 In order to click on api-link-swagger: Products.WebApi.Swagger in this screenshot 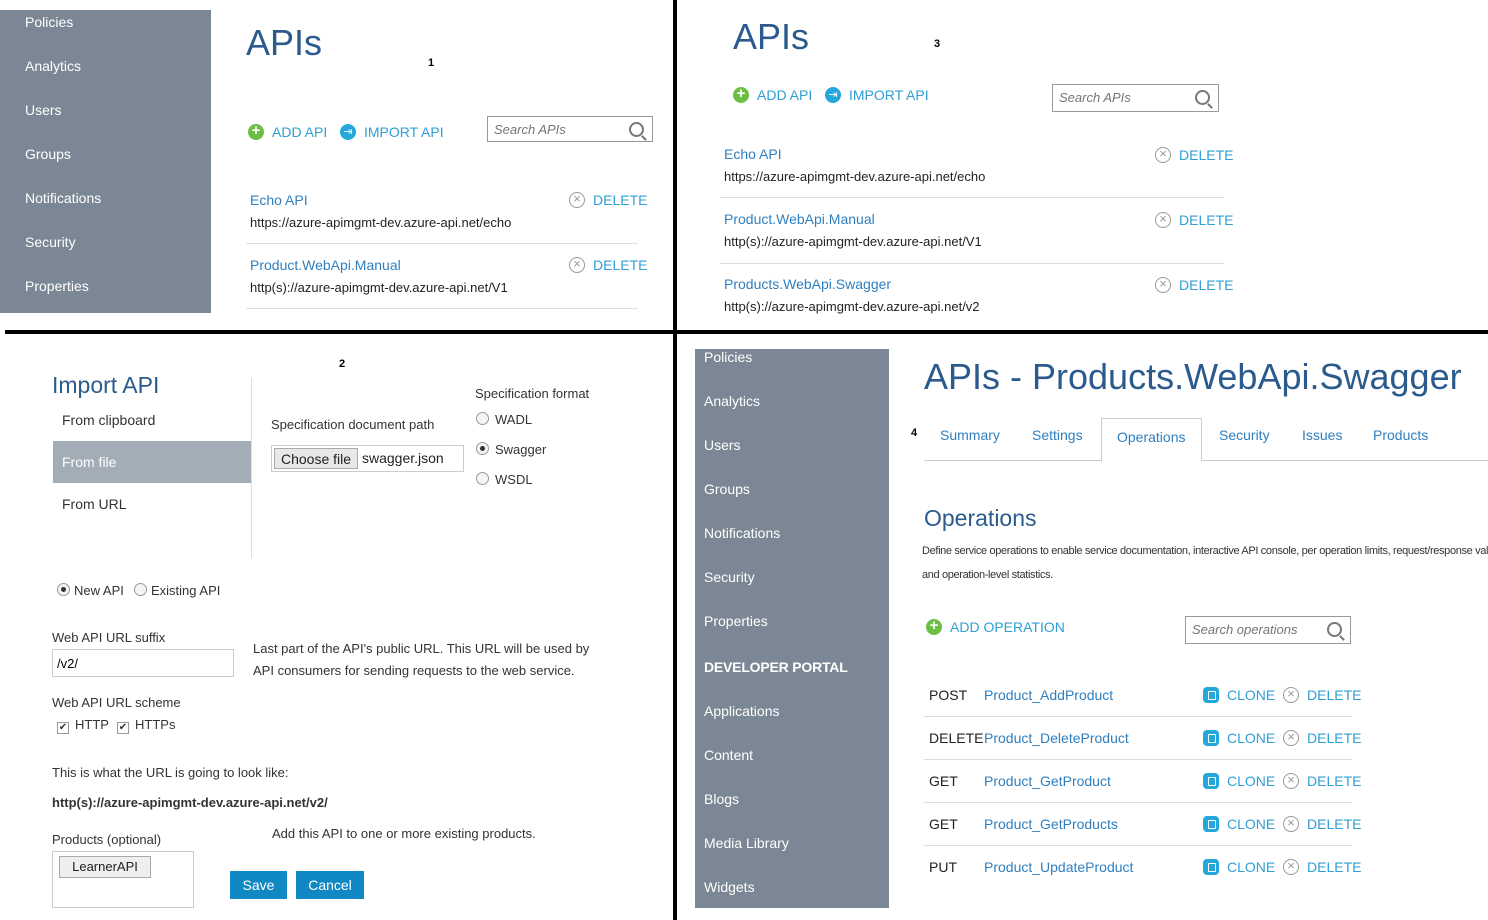, I will do `click(807, 284)`.